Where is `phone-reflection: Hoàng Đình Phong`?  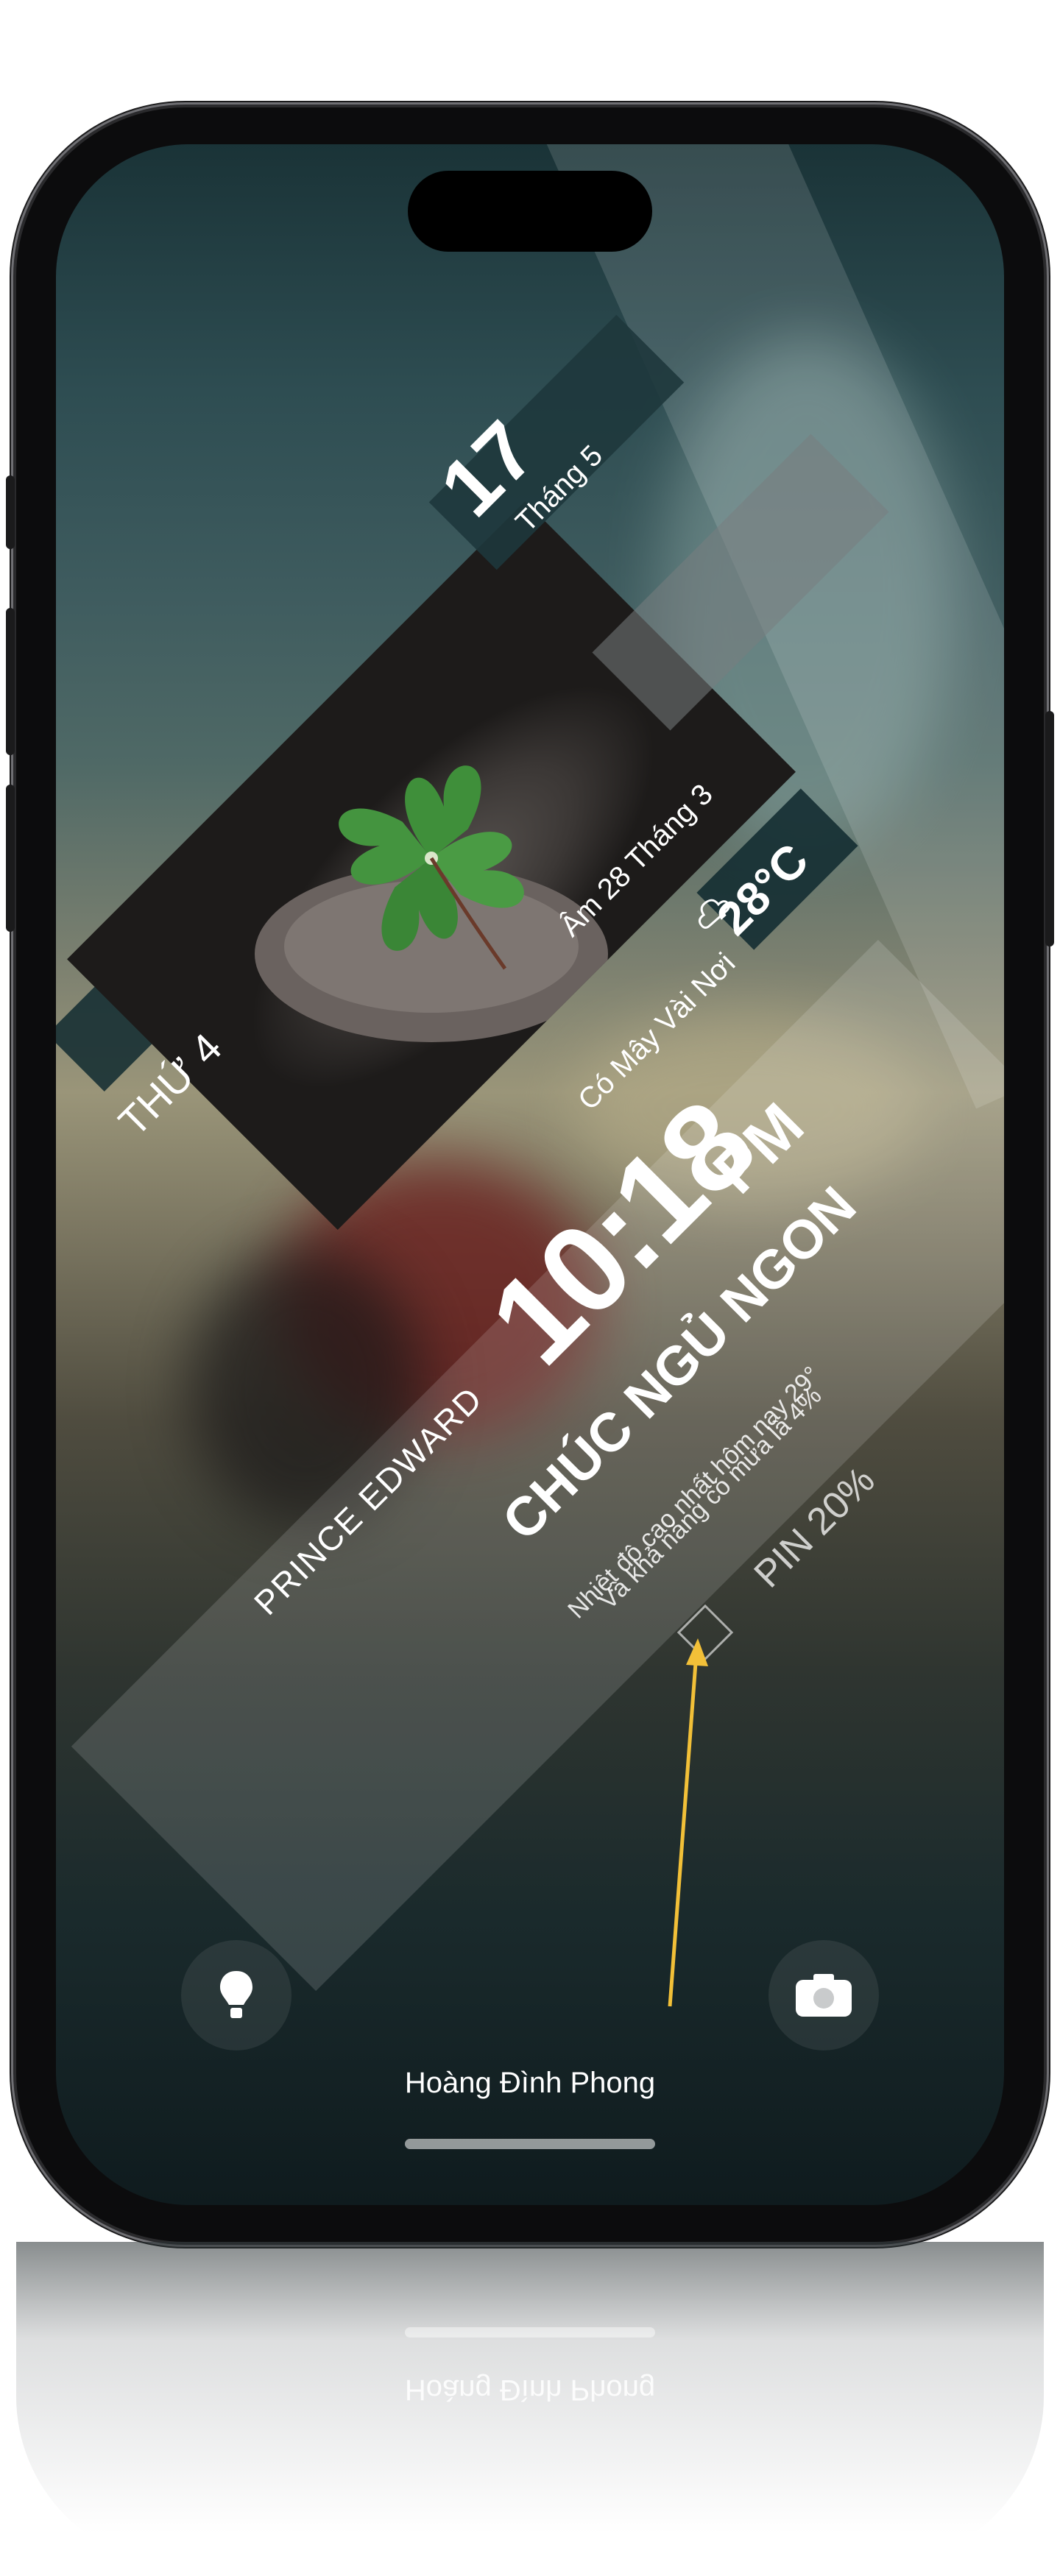 phone-reflection: Hoàng Đình Phong is located at coordinates (530, 2404).